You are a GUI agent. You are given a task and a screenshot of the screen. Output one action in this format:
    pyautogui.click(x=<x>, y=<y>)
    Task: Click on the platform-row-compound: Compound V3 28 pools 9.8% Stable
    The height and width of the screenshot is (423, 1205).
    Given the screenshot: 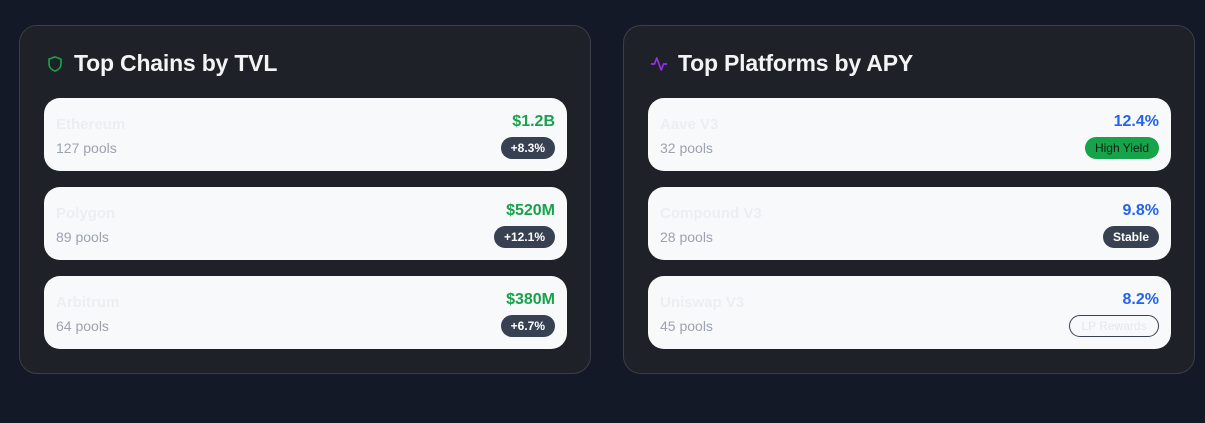 What is the action you would take?
    pyautogui.click(x=909, y=223)
    